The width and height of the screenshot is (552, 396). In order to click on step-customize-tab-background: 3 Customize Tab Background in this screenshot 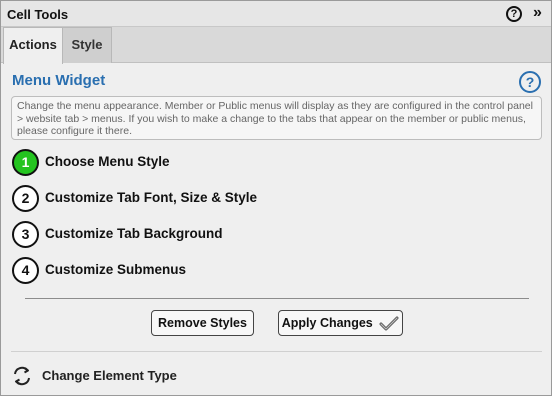, I will do `click(127, 235)`.